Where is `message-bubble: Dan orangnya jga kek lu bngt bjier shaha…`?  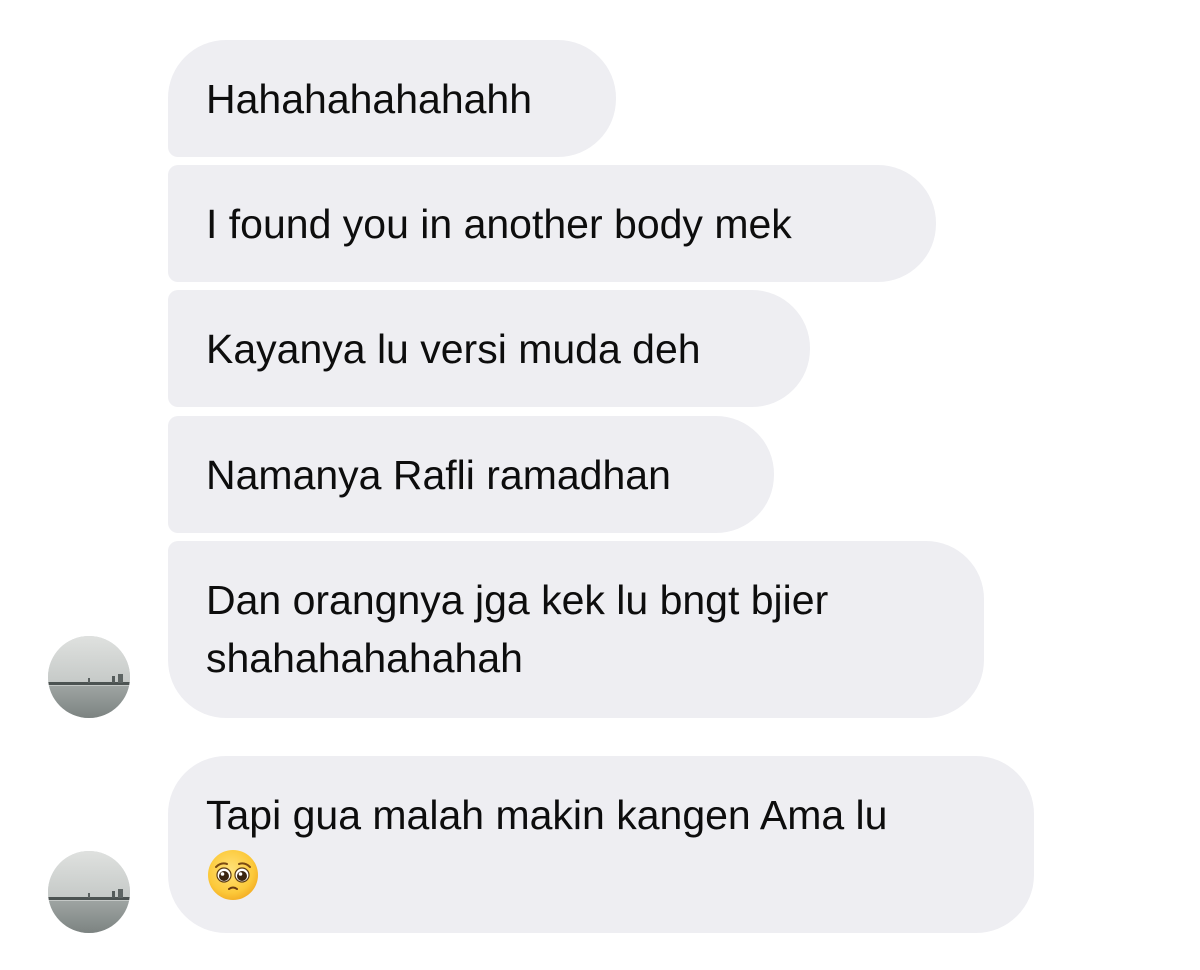
message-bubble: Dan orangnya jga kek lu bngt bjier shaha… is located at coordinates (576, 629).